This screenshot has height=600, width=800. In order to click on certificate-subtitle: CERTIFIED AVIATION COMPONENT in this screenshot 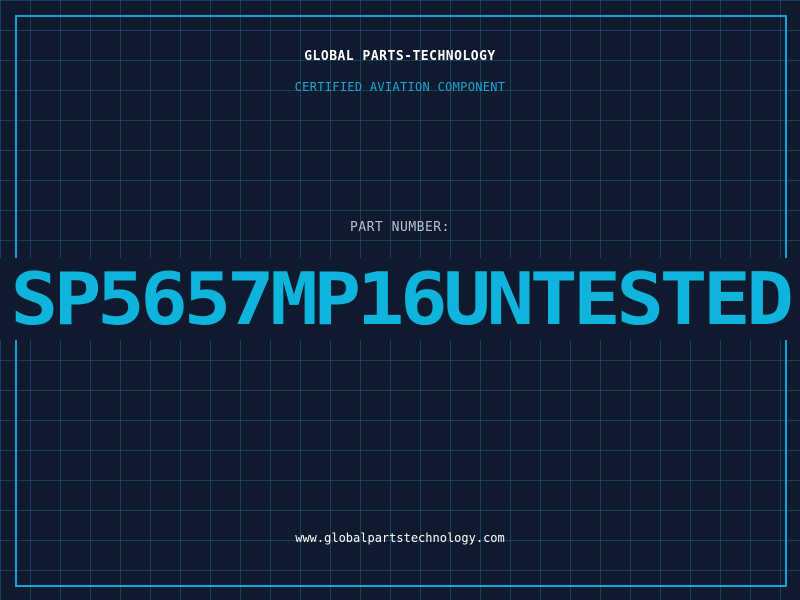, I will do `click(400, 87)`.